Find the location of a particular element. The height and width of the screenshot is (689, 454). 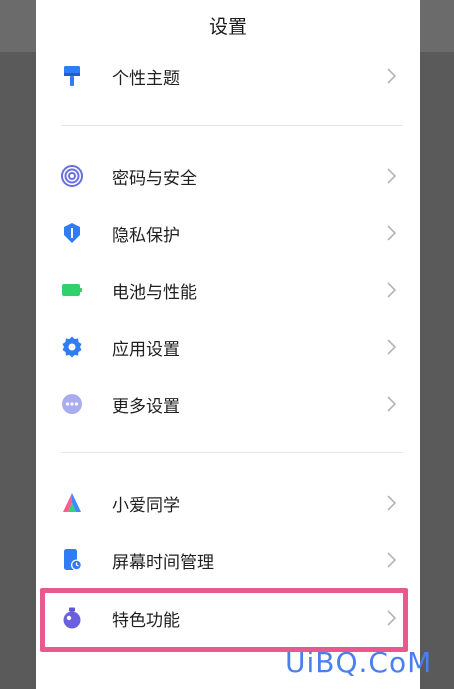

settings-item-label: 屏幕时间管理 is located at coordinates (163, 563).